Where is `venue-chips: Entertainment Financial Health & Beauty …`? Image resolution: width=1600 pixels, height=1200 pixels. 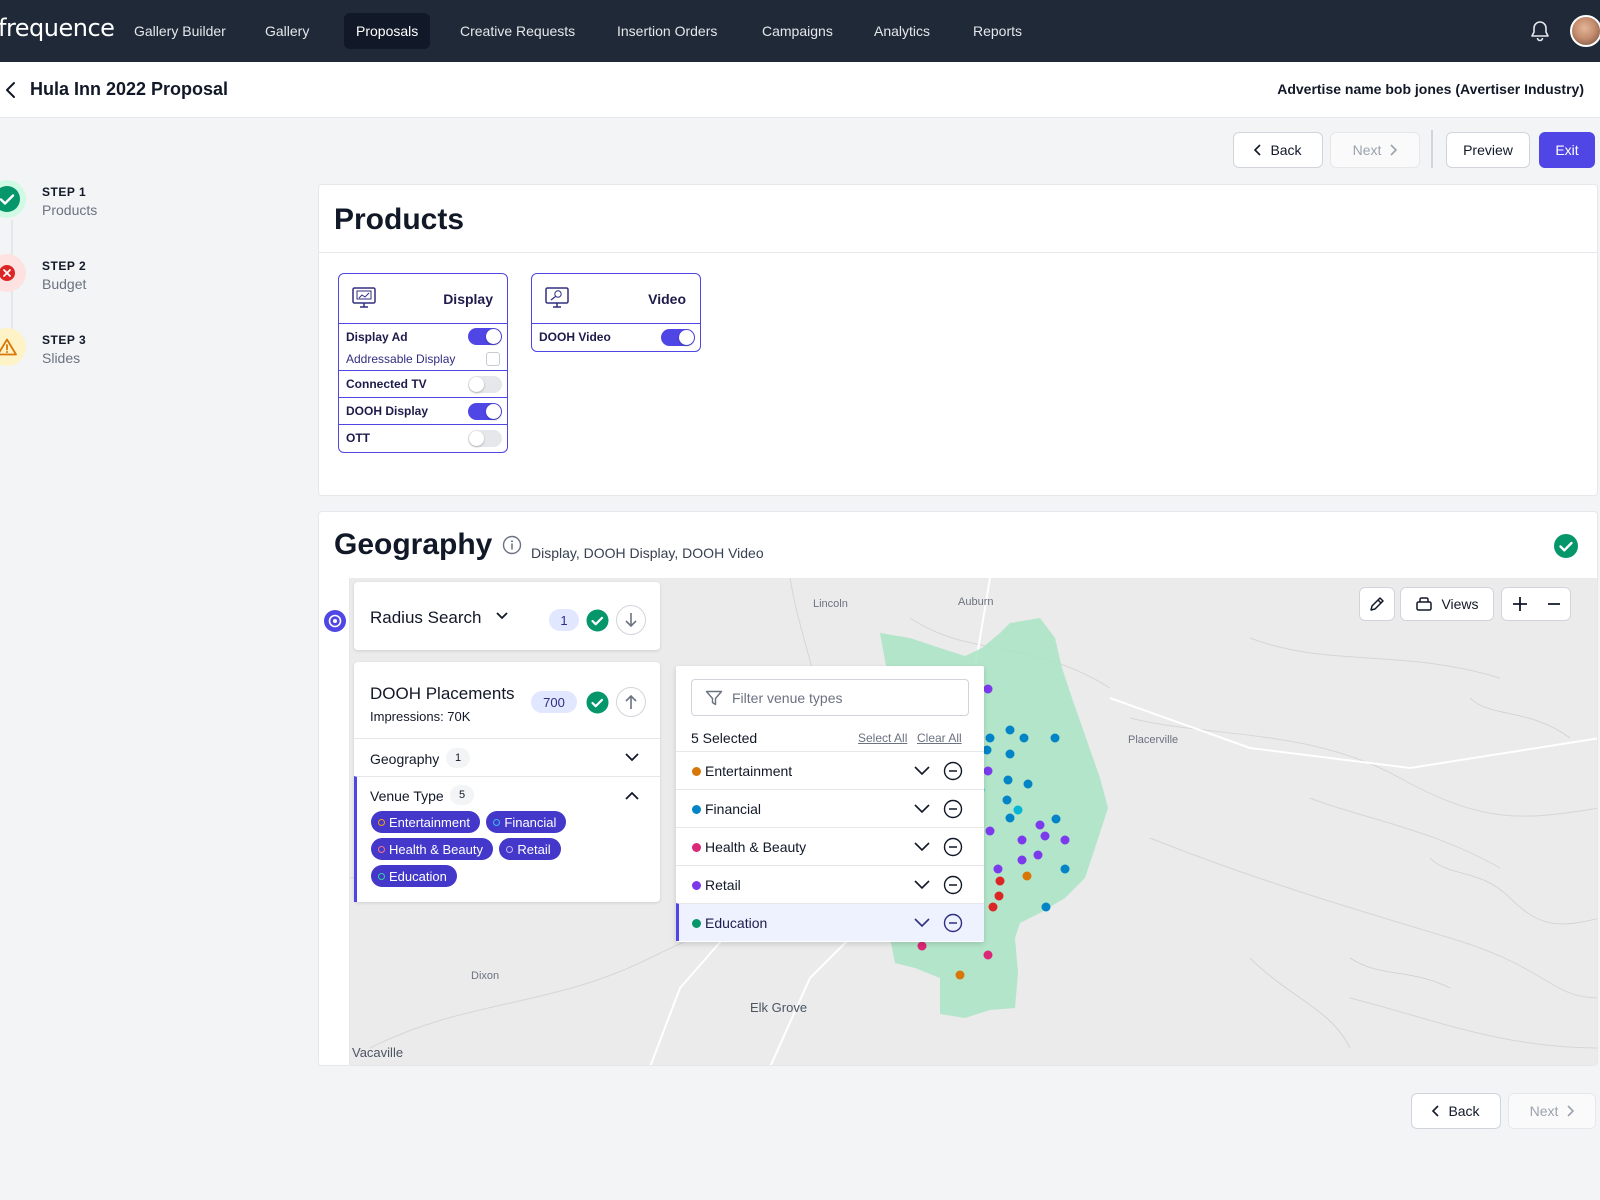
venue-chips: Entertainment Financial Health & Beauty … is located at coordinates (496, 851).